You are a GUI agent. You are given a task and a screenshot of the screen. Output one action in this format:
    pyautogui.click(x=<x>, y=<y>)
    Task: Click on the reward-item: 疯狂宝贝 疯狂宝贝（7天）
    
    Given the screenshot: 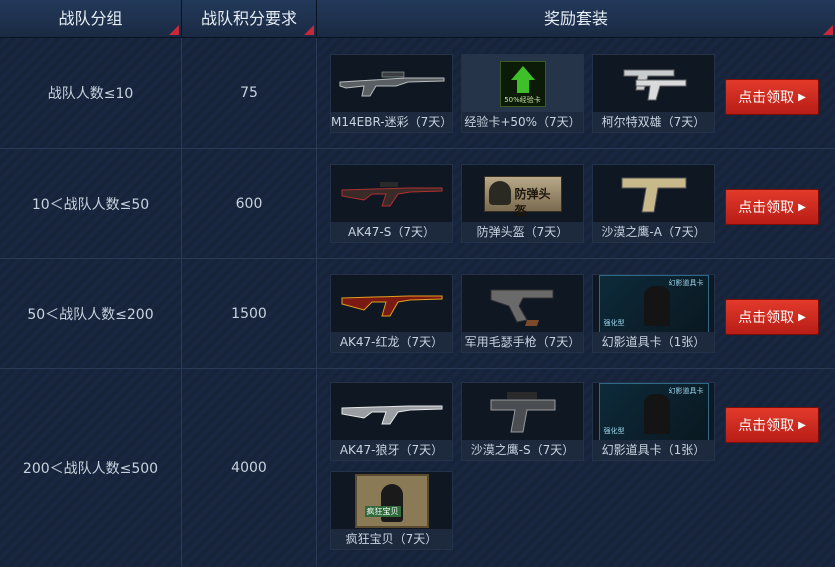 What is the action you would take?
    pyautogui.click(x=391, y=510)
    